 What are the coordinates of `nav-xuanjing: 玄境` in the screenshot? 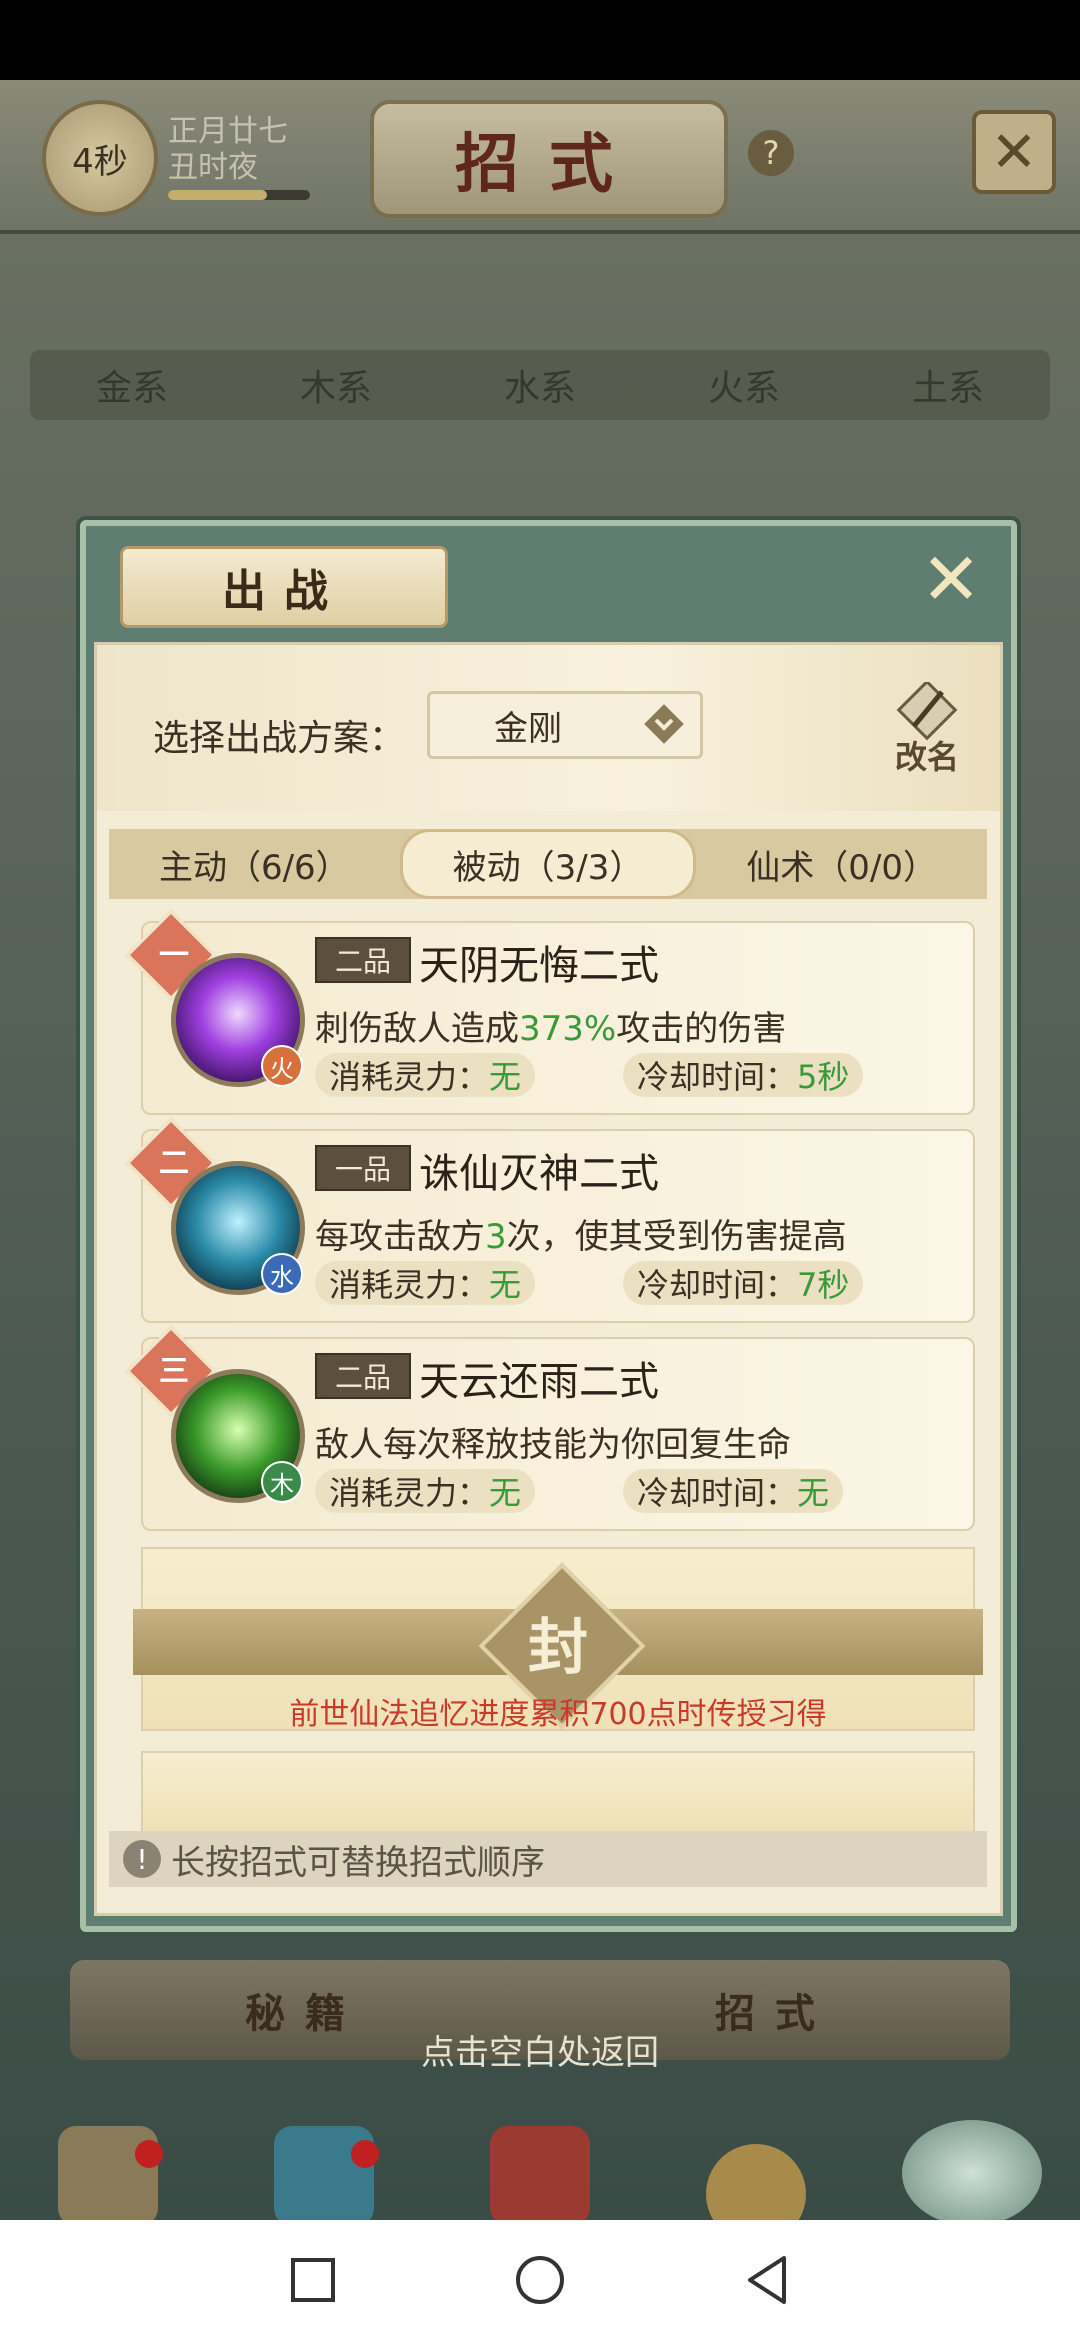 It's located at (108, 2170).